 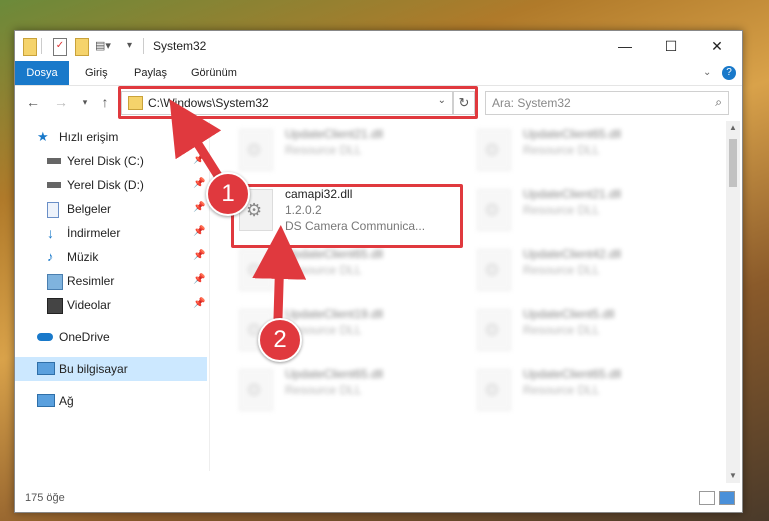 I want to click on arrow-to-address, so click(x=198, y=143).